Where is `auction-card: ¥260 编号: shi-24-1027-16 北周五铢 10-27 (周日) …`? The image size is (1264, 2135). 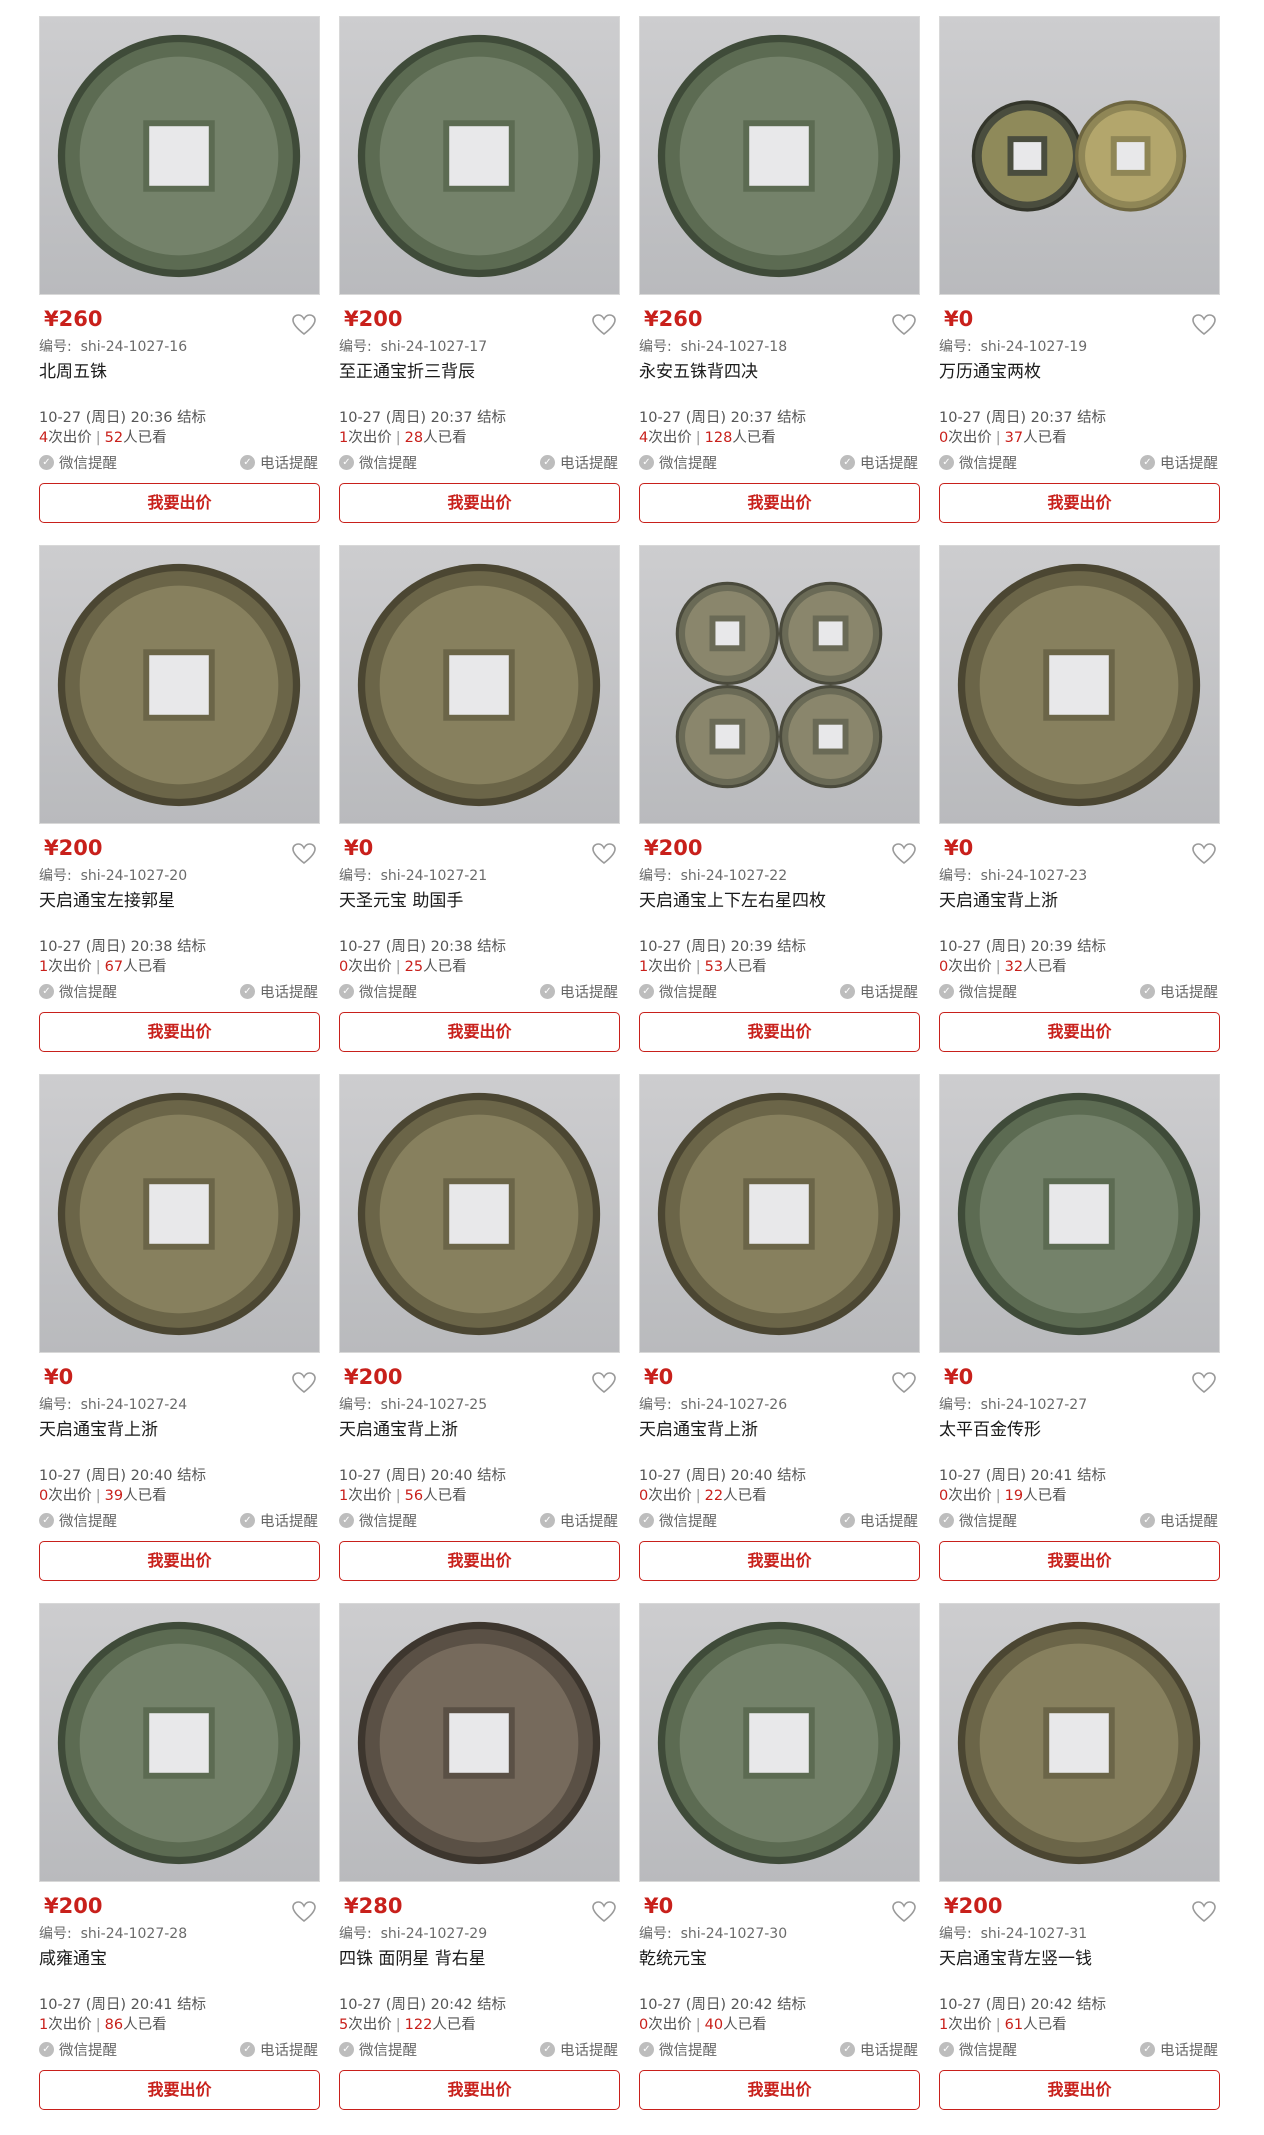
auction-card: ¥260 编号: shi-24-1027-16 北周五铢 10-27 (周日) … is located at coordinates (179, 273).